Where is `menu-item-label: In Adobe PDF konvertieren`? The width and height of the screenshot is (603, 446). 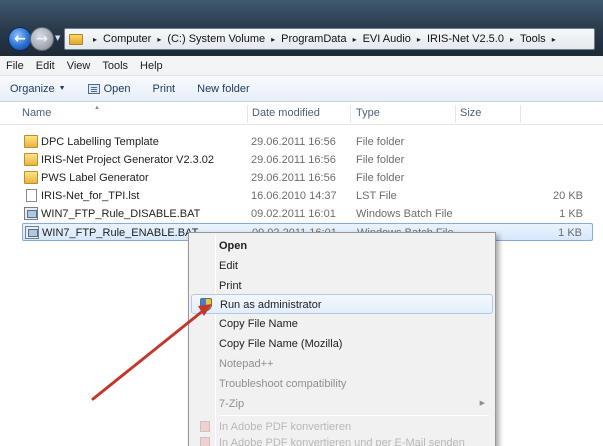 menu-item-label: In Adobe PDF konvertieren is located at coordinates (285, 427).